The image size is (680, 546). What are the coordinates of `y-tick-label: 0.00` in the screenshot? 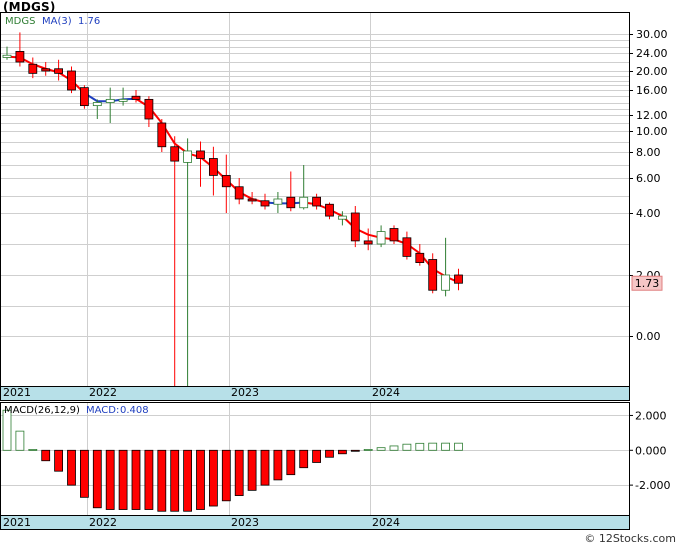 It's located at (648, 336).